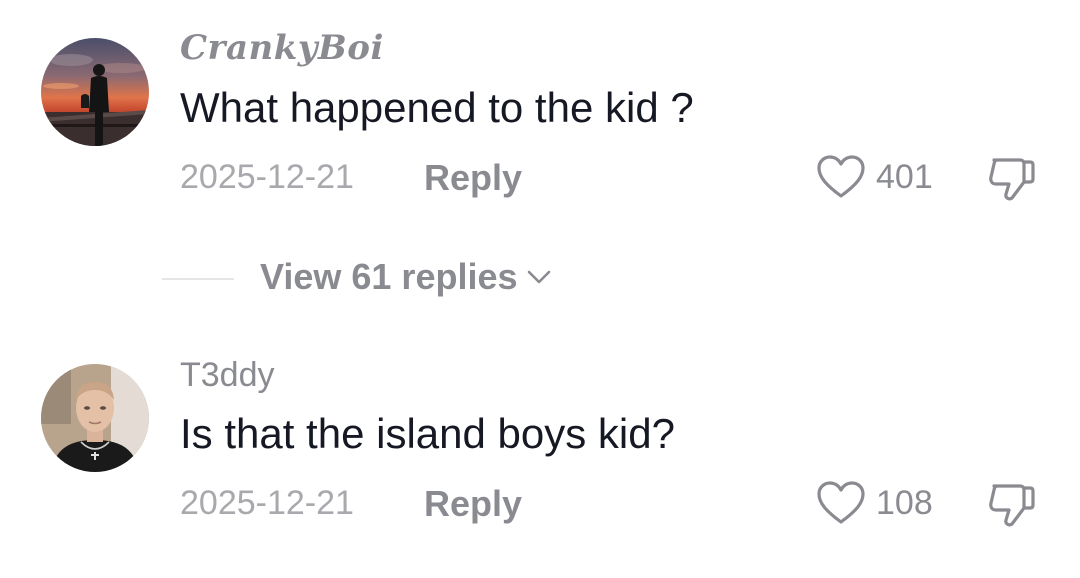 The width and height of the screenshot is (1080, 578). I want to click on sunset-silhouette-avatar-icon, so click(95, 92).